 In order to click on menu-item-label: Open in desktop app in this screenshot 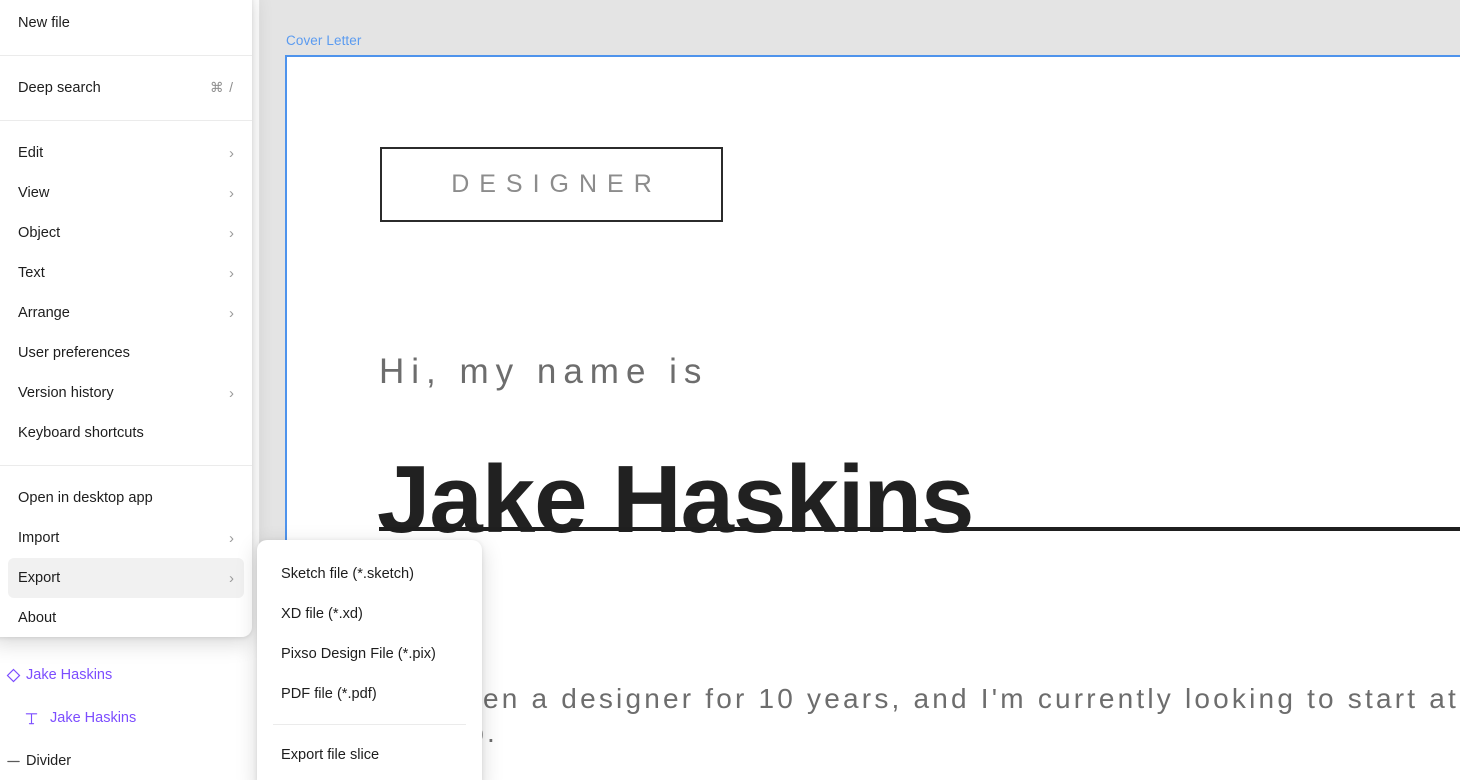, I will do `click(85, 498)`.